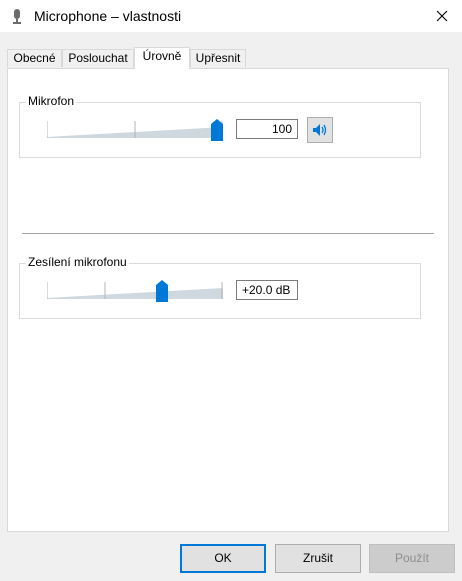  Describe the element at coordinates (162, 58) in the screenshot. I see `tab-urovne: Úrovně` at that location.